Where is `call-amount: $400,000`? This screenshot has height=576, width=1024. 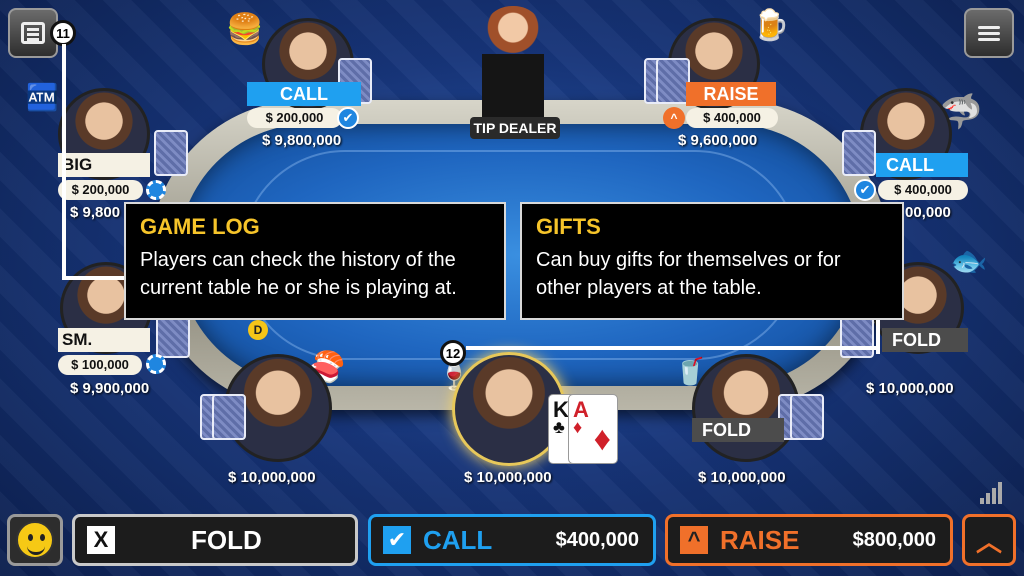 call-amount: $400,000 is located at coordinates (597, 539).